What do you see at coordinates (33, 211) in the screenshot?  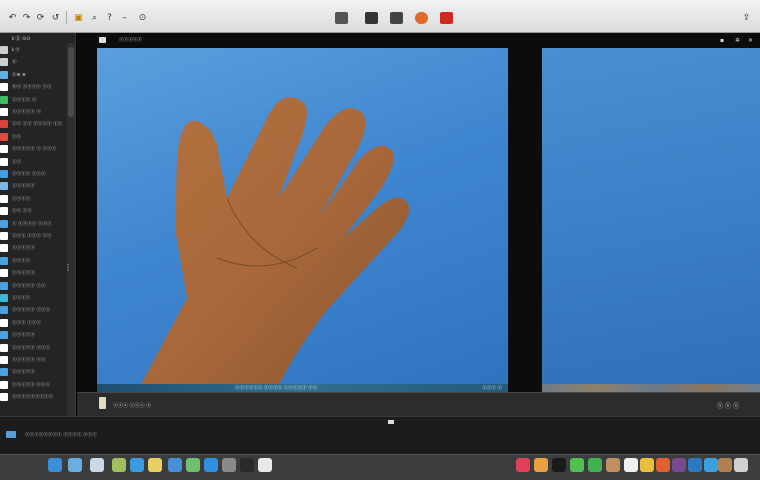 I see `sidebar-item: ⓢⓢ ⓢⓢ` at bounding box center [33, 211].